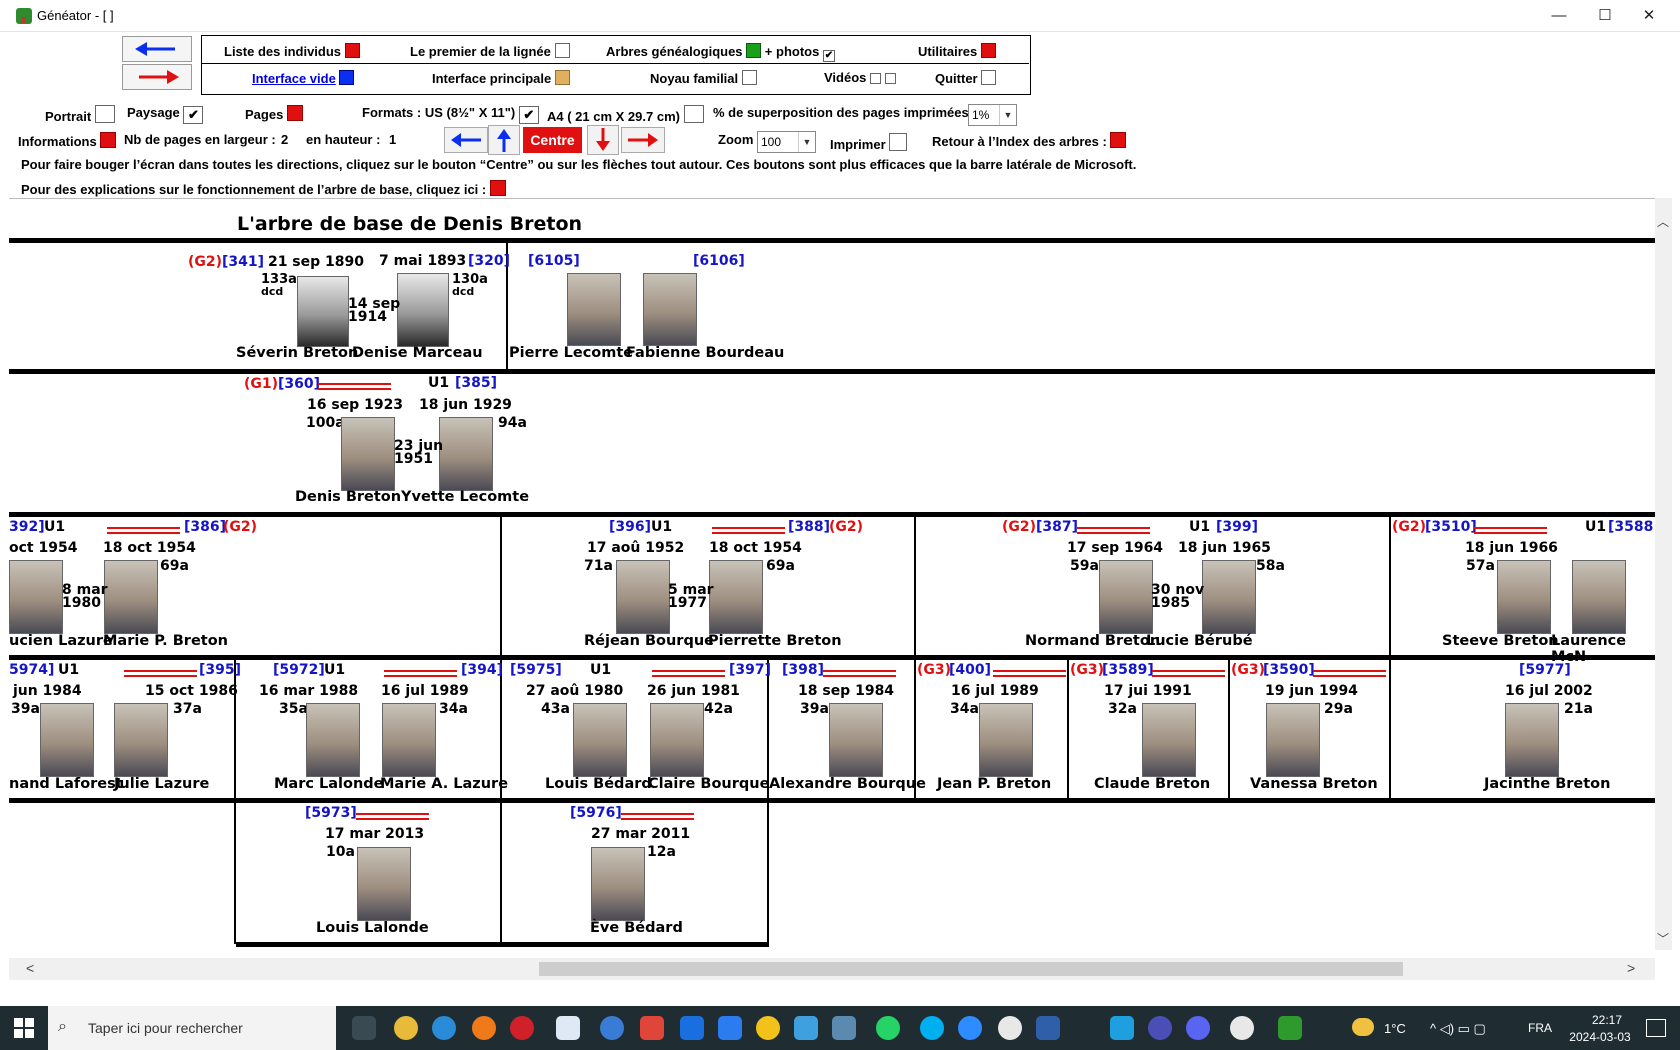  What do you see at coordinates (497, 188) in the screenshot?
I see `explications-square` at bounding box center [497, 188].